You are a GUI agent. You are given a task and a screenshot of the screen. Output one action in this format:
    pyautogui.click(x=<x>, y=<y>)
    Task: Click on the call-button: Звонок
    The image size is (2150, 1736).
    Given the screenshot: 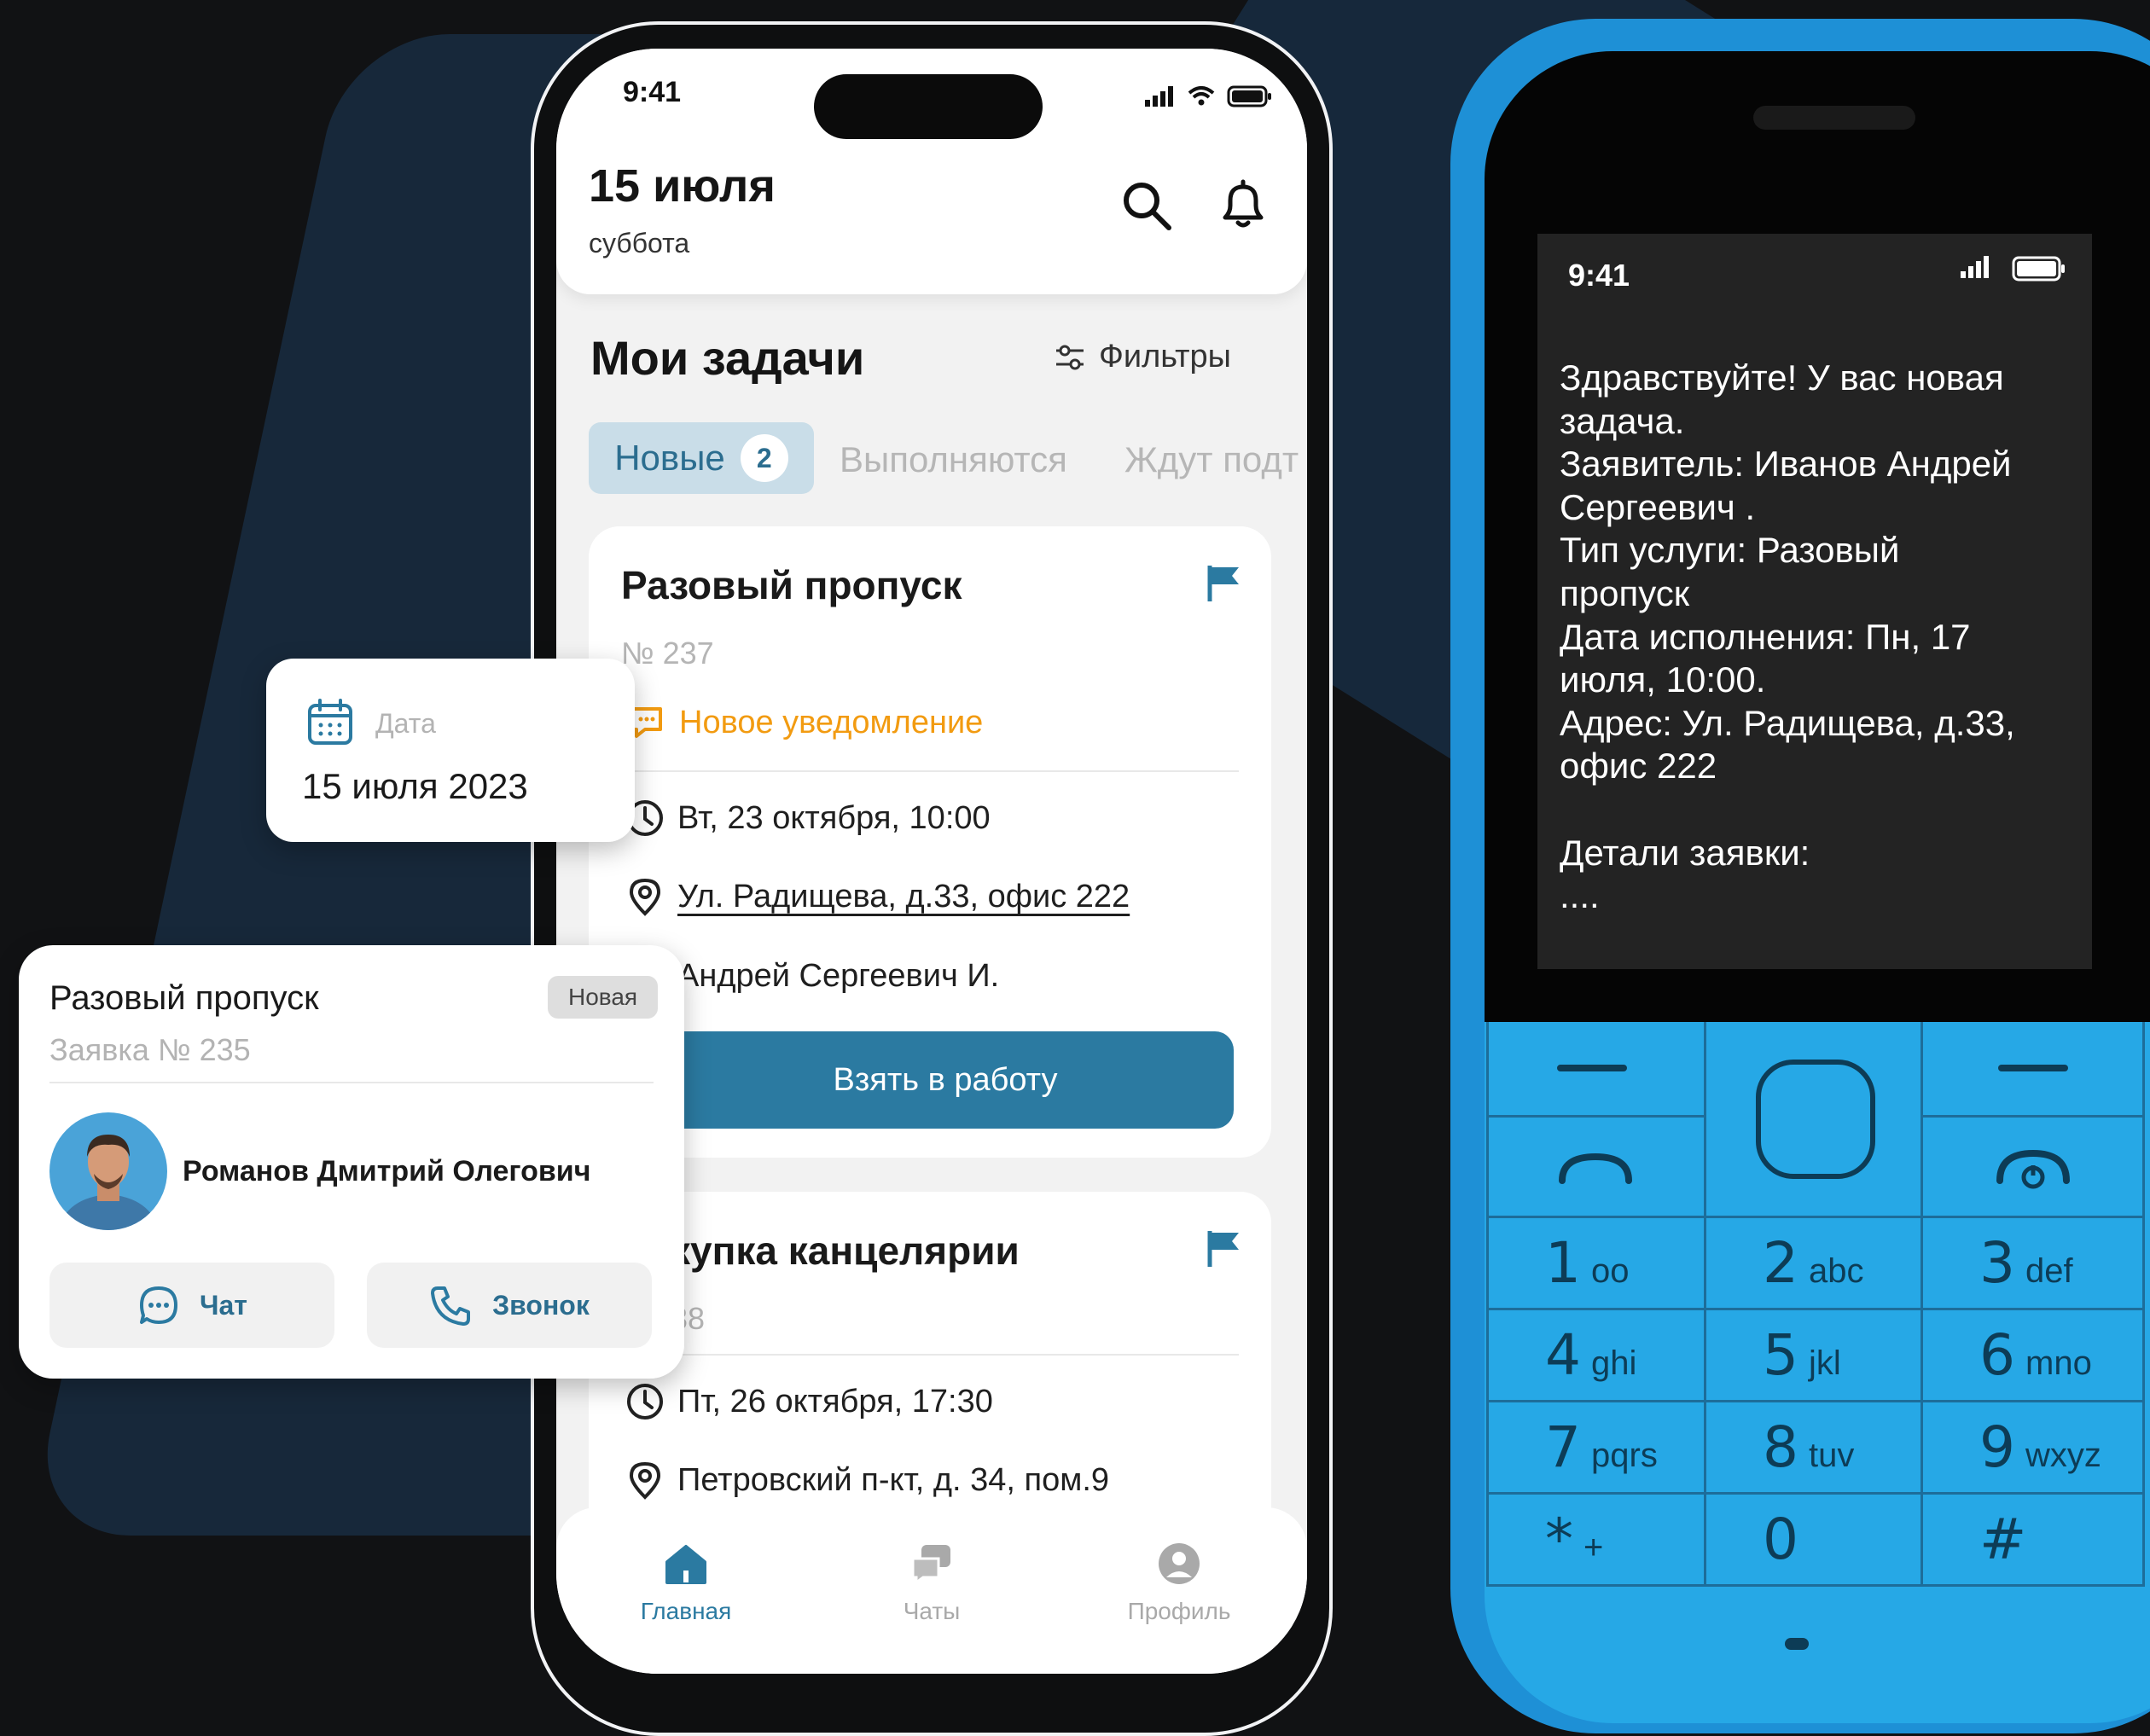 What is the action you would take?
    pyautogui.click(x=509, y=1305)
    